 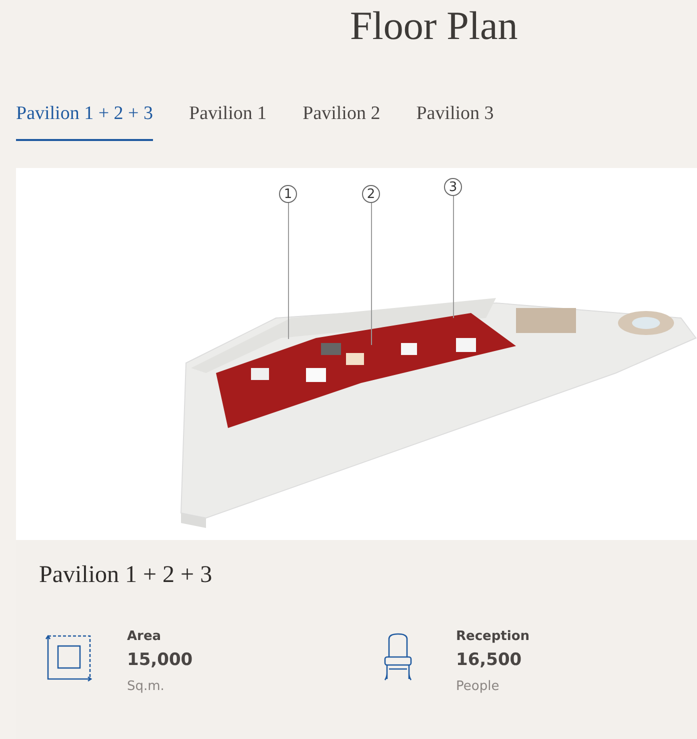 What do you see at coordinates (145, 686) in the screenshot?
I see `stat-unit: Sq.m.` at bounding box center [145, 686].